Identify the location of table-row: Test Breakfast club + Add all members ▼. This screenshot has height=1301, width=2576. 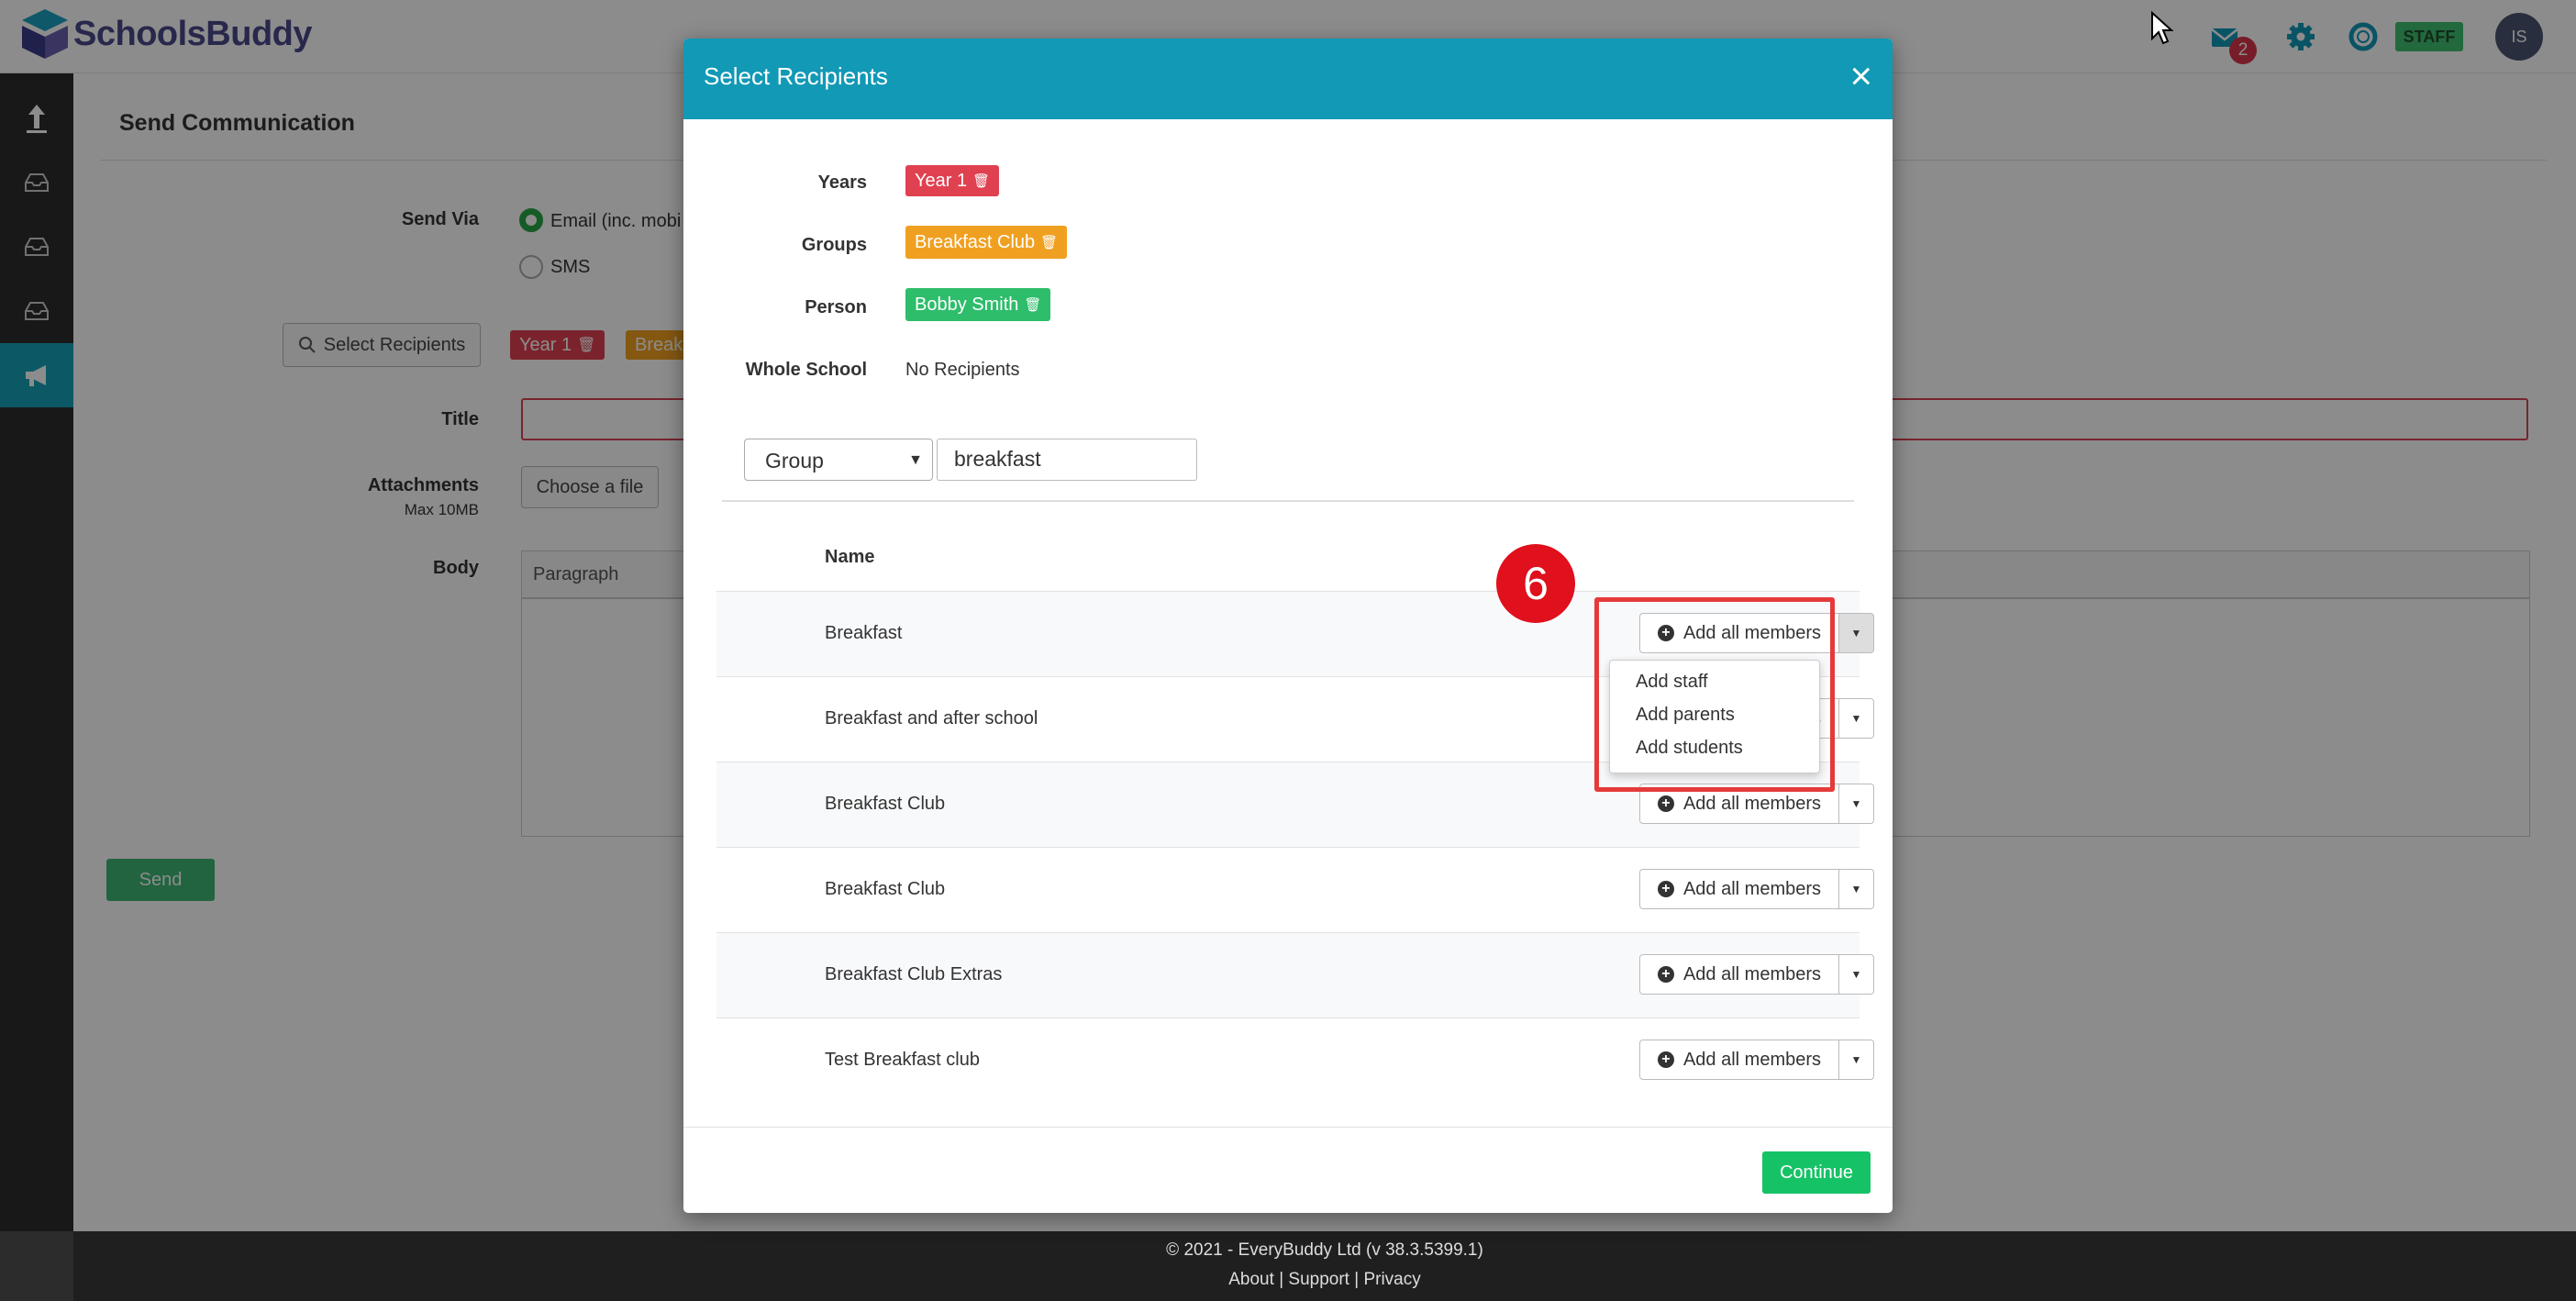
(1295, 1060).